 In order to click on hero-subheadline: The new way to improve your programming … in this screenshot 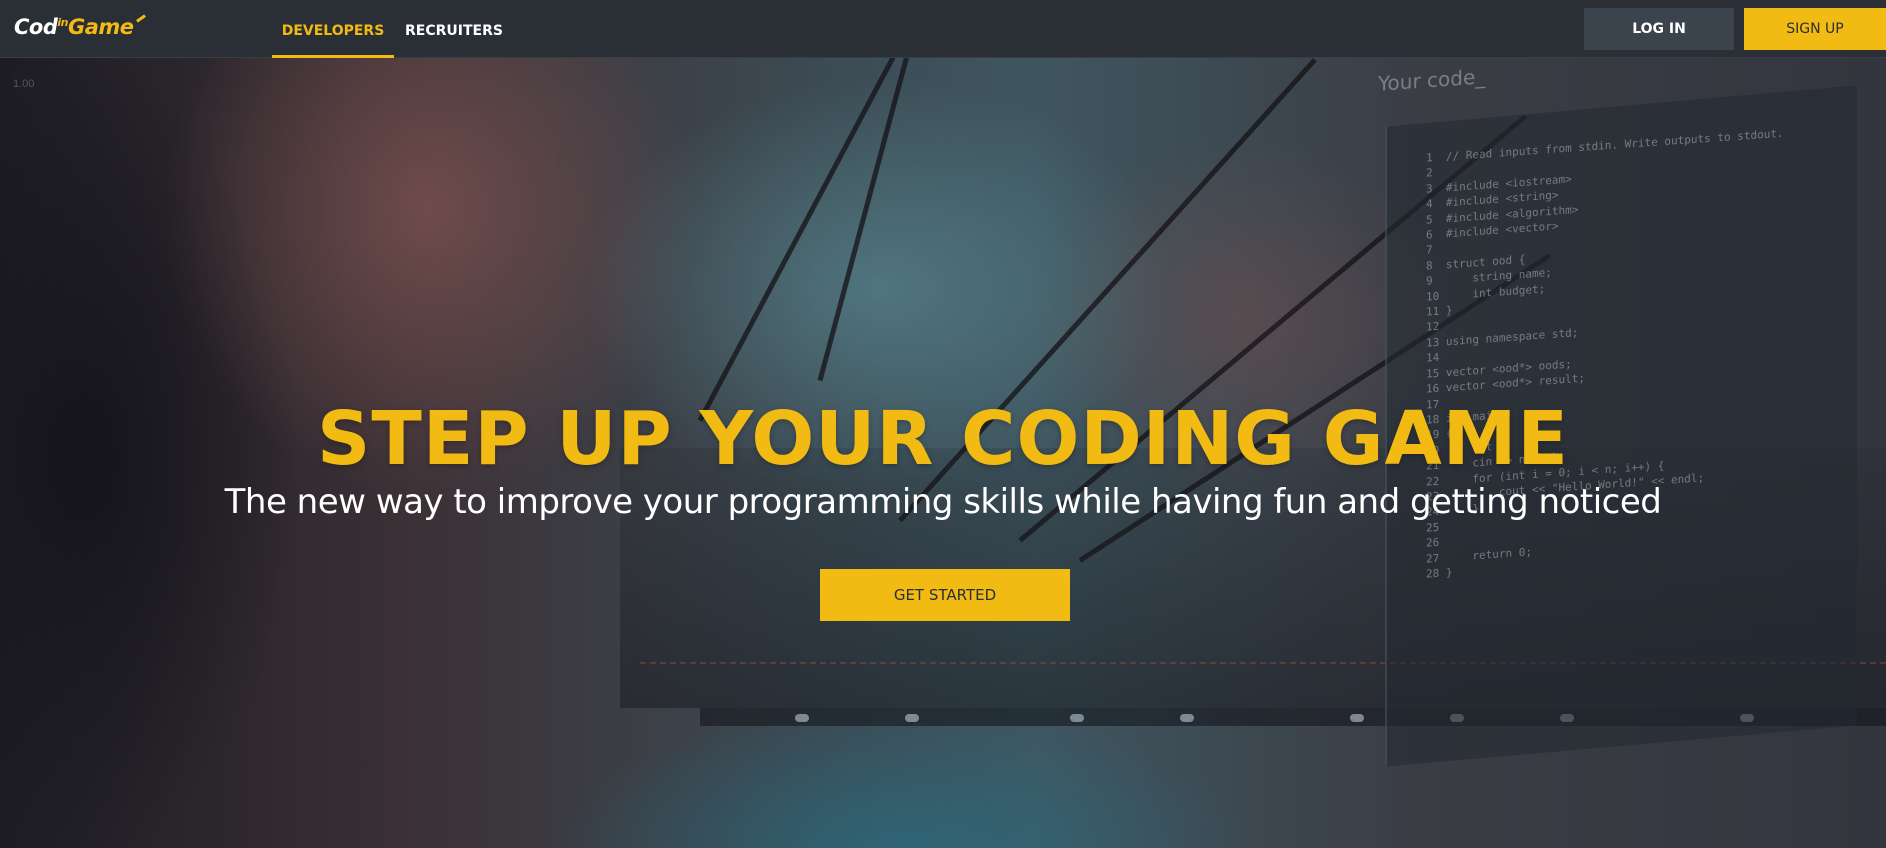, I will do `click(943, 502)`.